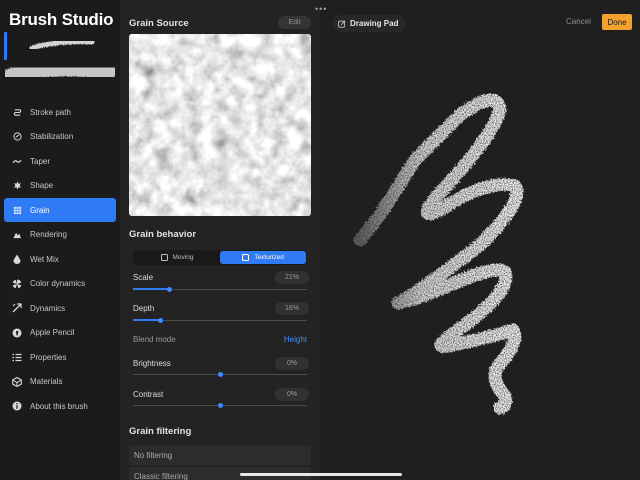  What do you see at coordinates (62, 45) in the screenshot?
I see `brush-preview-small` at bounding box center [62, 45].